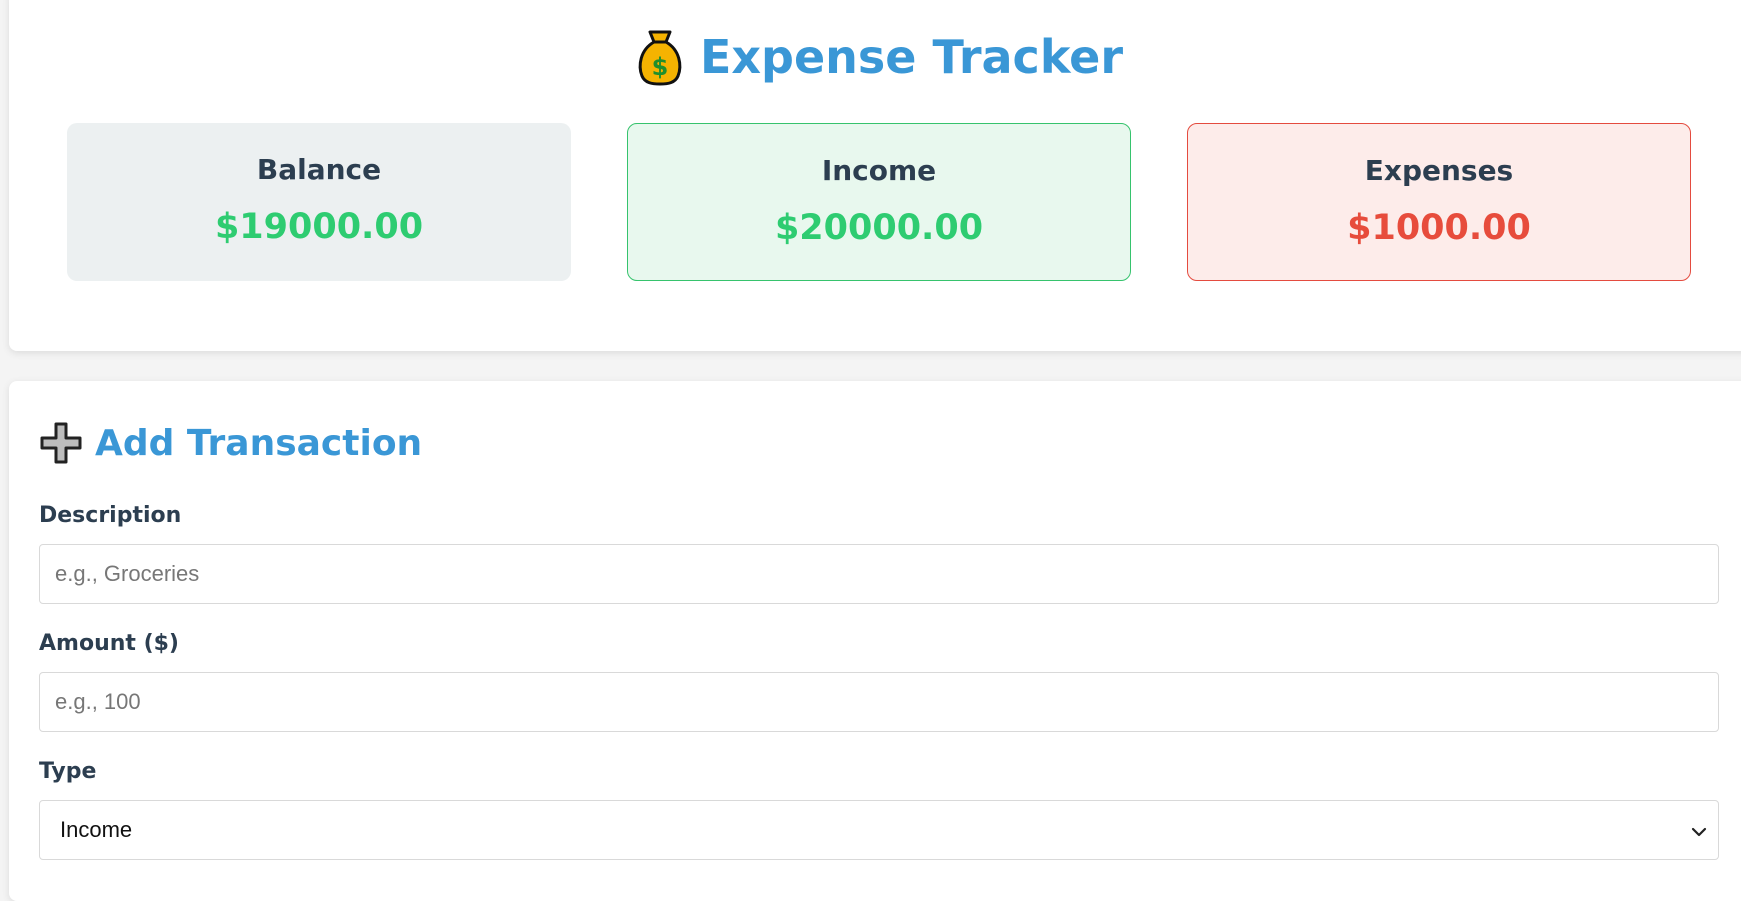 The width and height of the screenshot is (1741, 901). I want to click on add-transaction-title-text: Add Transaction, so click(259, 443).